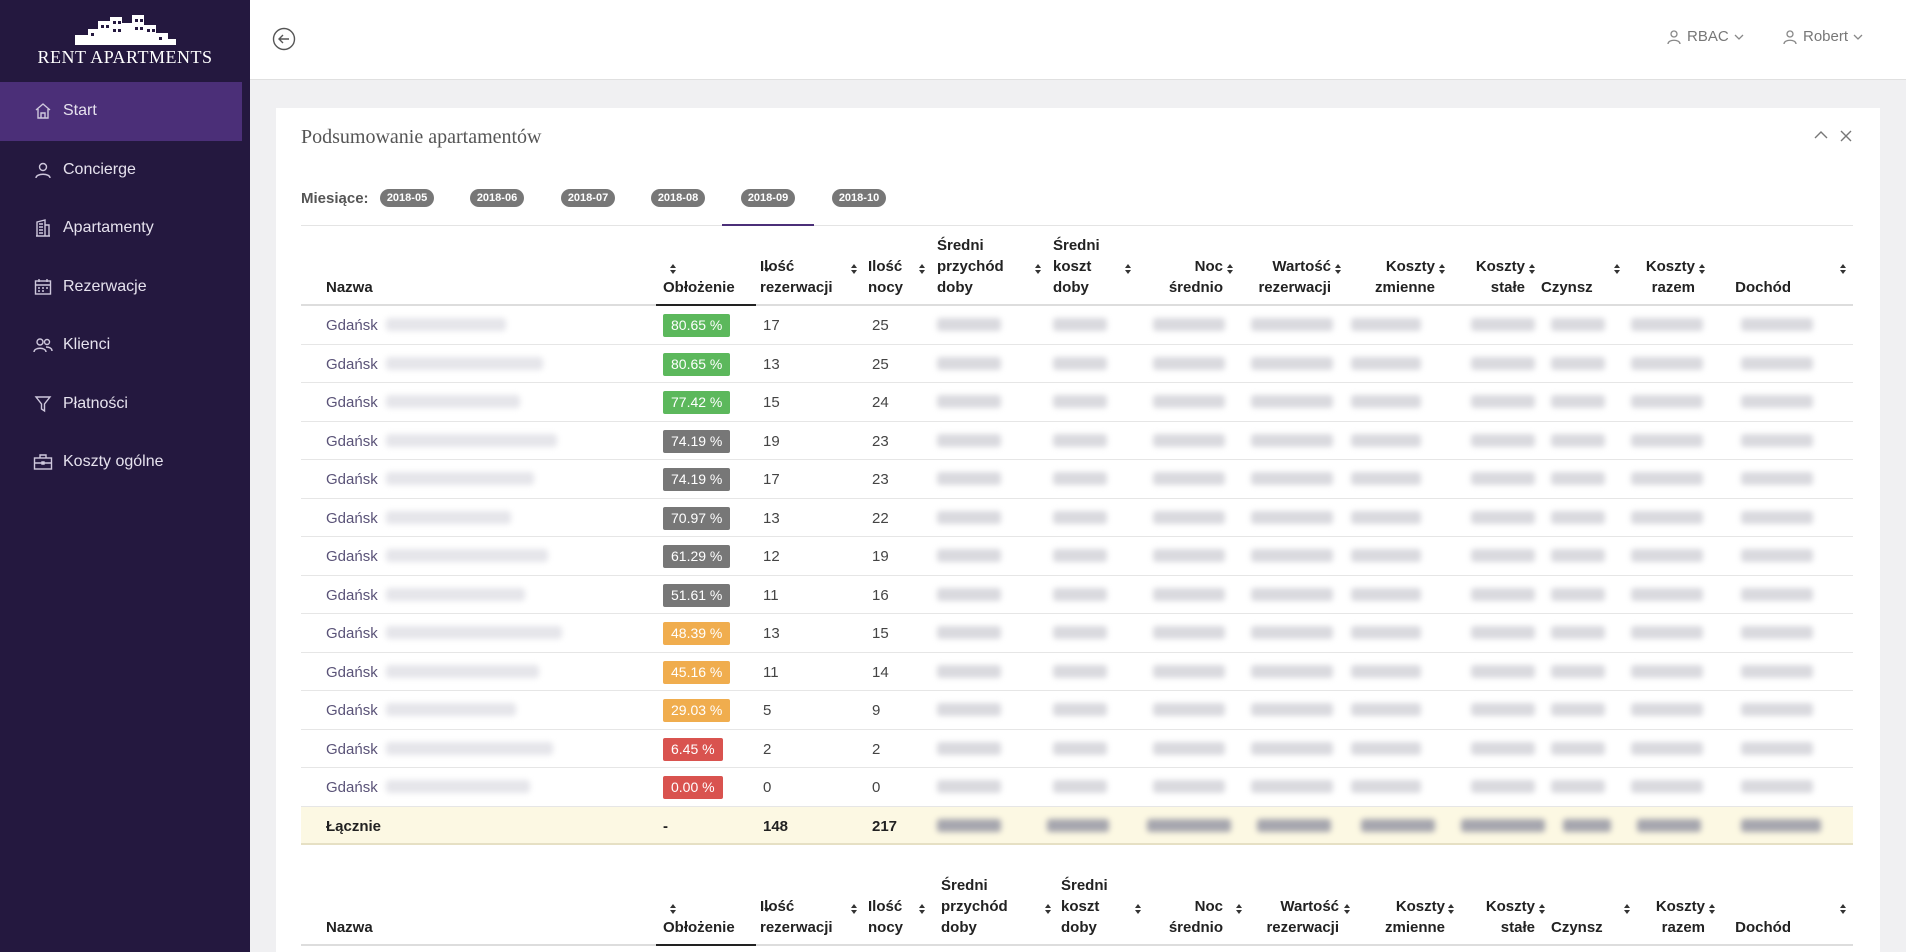  Describe the element at coordinates (588, 202) in the screenshot. I see `tab-month-2018-07: 2018-07` at that location.